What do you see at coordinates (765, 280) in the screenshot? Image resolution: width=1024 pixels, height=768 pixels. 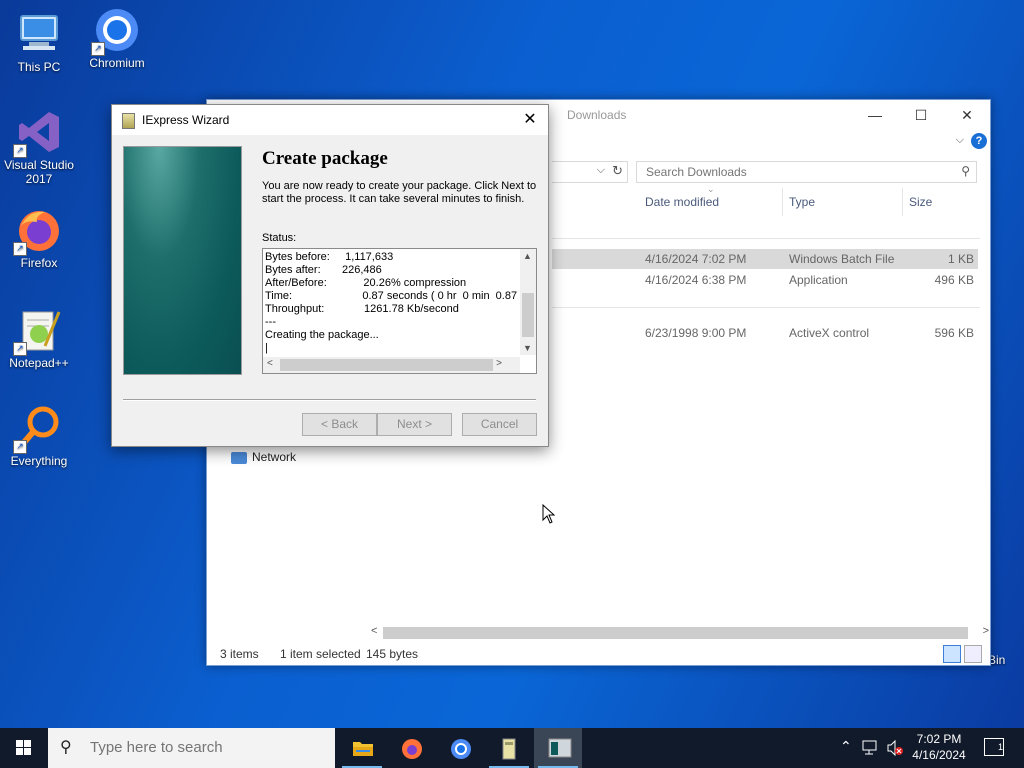 I see `table-row: 4/16/2024 6:38 PM Application 496 KB` at bounding box center [765, 280].